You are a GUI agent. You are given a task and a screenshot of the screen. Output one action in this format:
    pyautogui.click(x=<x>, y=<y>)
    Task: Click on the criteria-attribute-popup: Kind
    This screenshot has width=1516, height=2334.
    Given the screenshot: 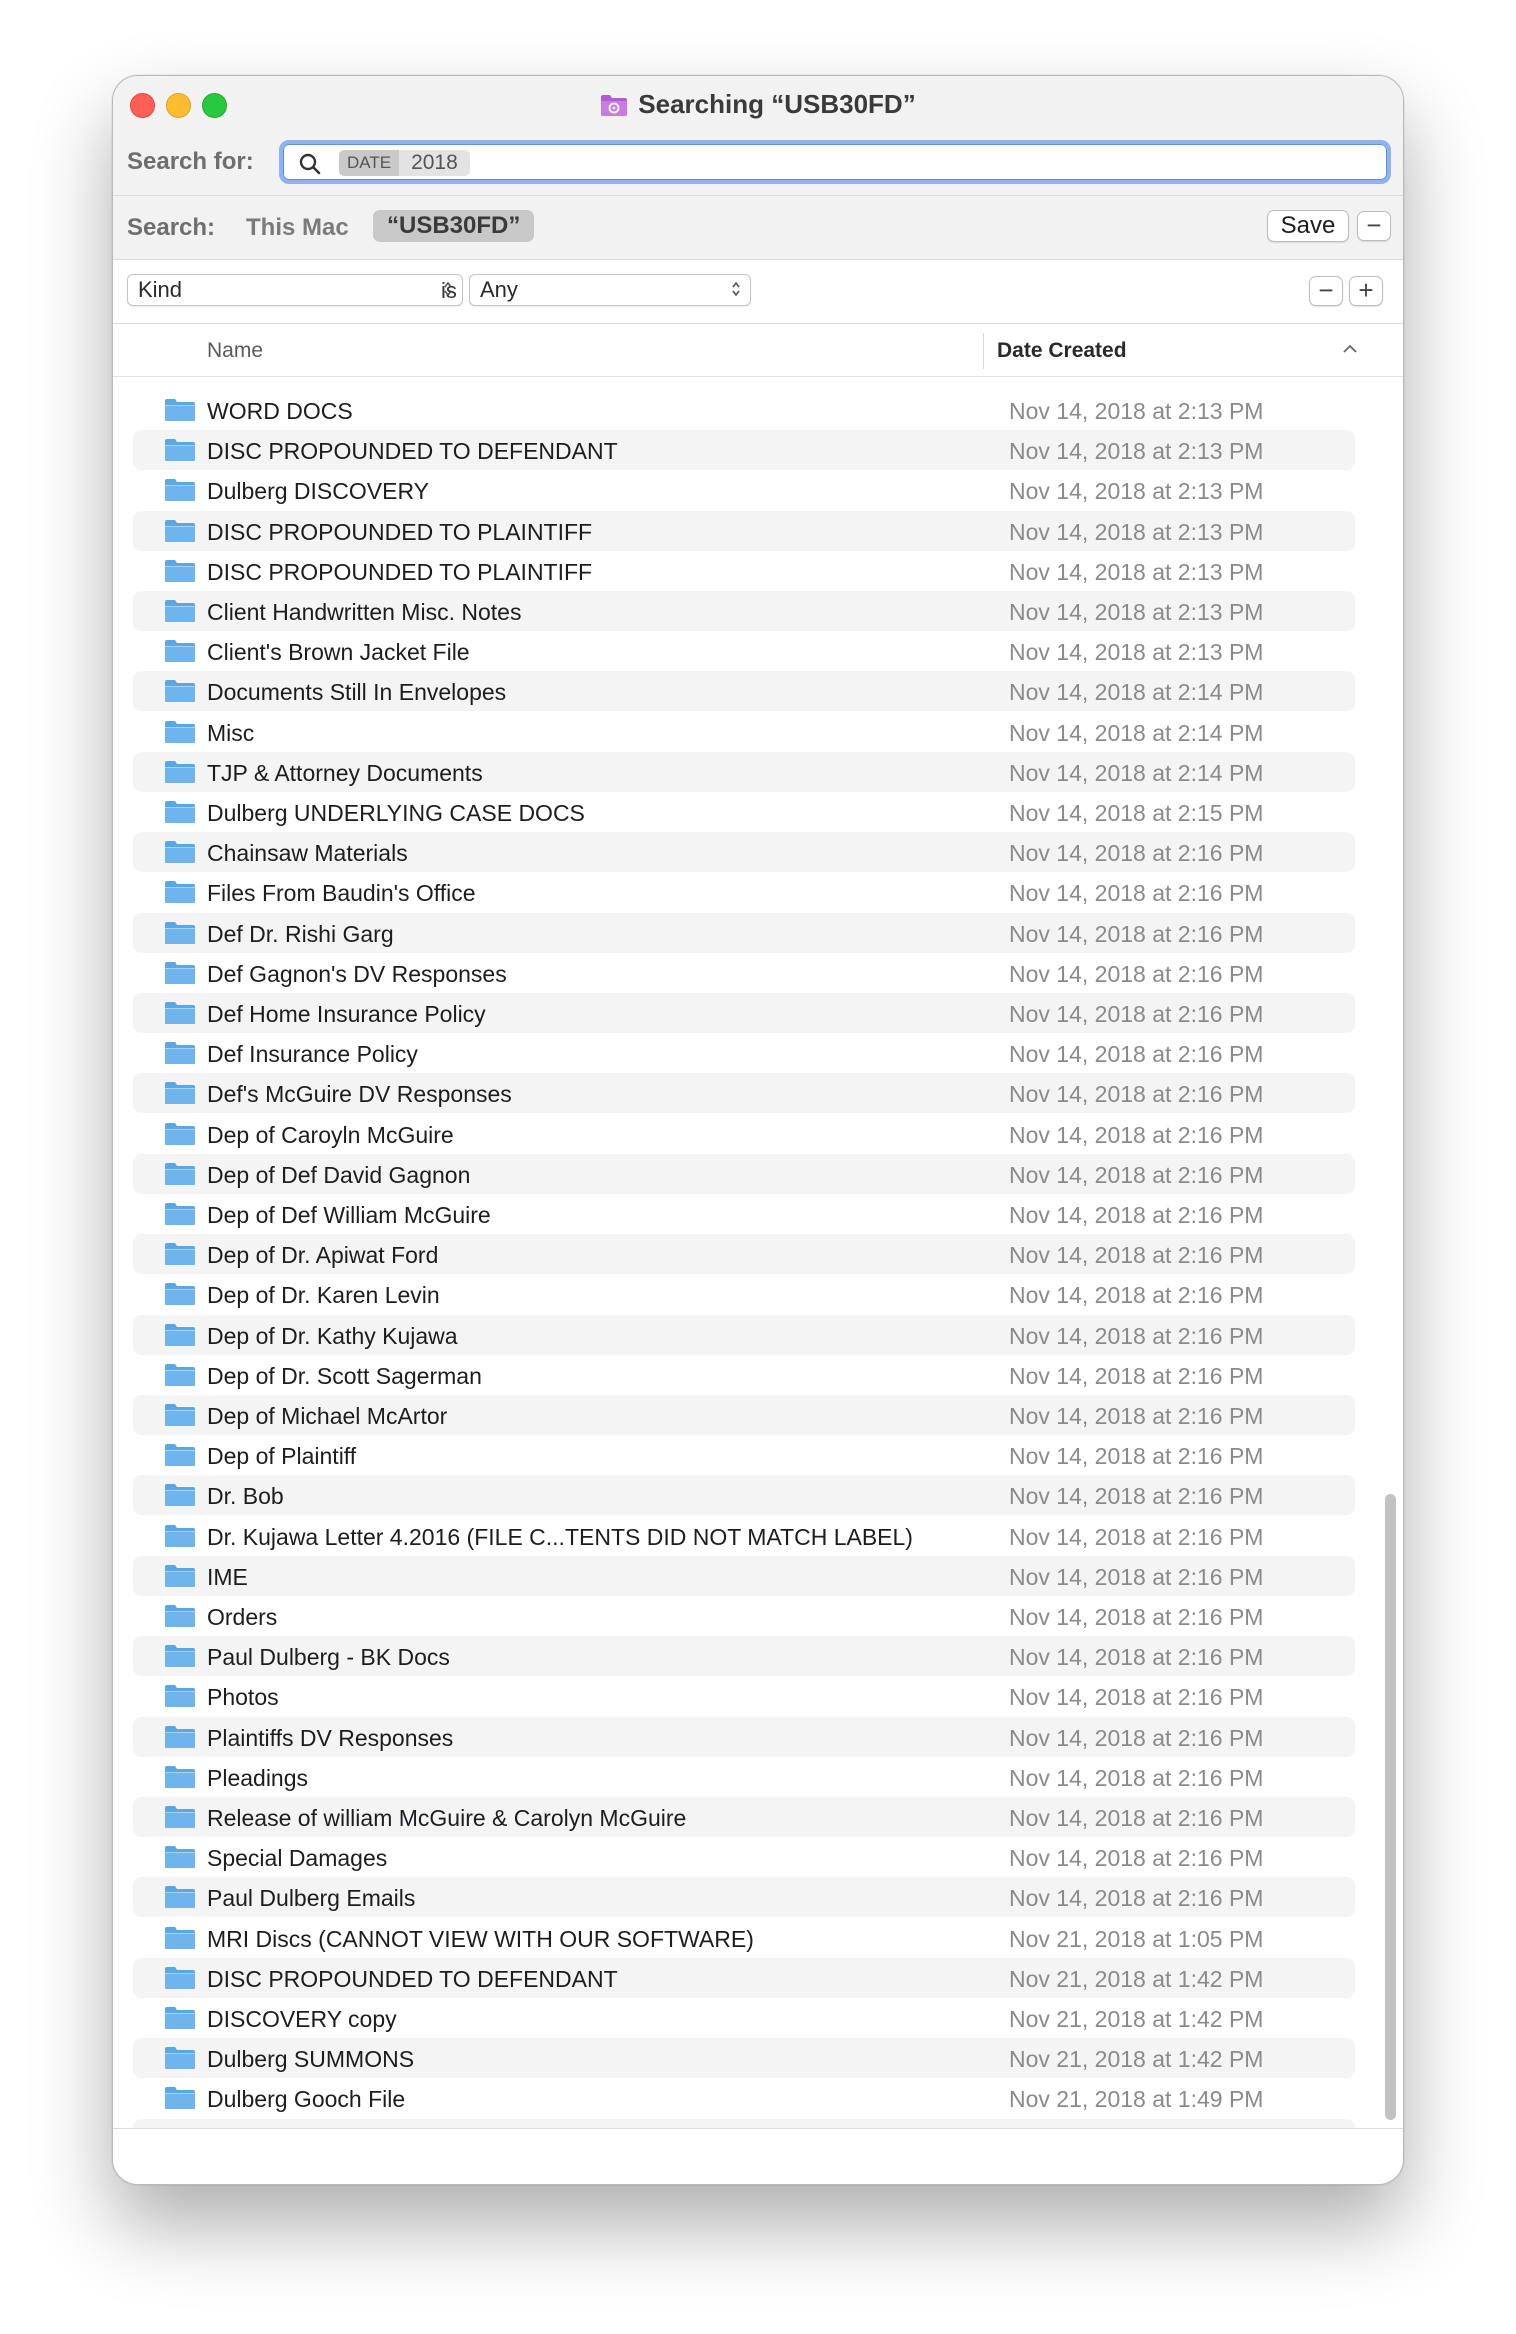 What is the action you would take?
    pyautogui.click(x=295, y=290)
    